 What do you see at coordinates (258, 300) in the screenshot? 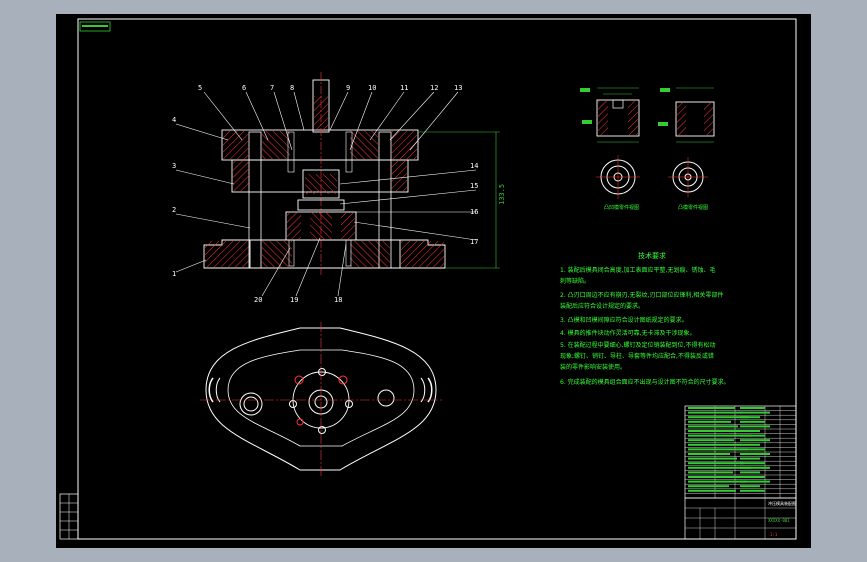
I see `part-label-20: 20` at bounding box center [258, 300].